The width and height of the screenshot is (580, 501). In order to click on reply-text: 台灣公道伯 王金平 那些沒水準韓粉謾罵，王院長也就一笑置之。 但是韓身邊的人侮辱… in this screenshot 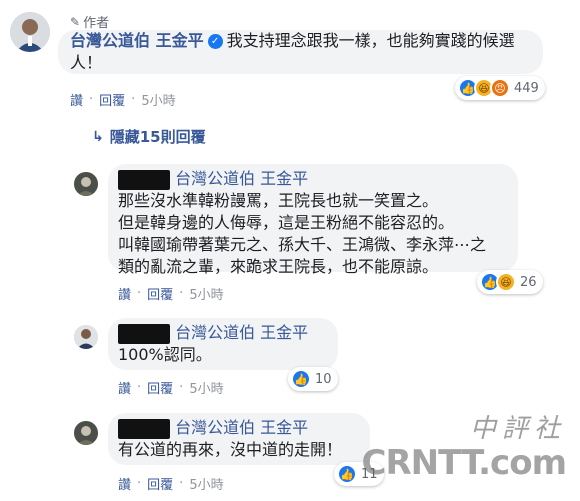, I will do `click(316, 223)`.